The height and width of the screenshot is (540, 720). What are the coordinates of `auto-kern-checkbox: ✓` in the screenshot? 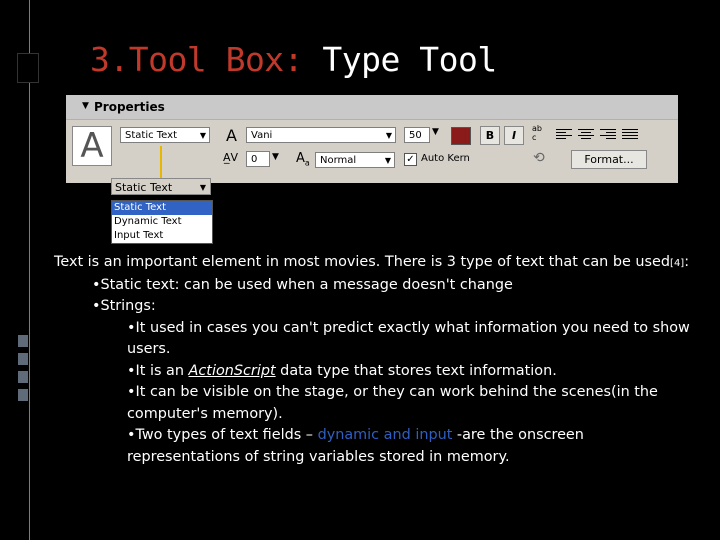 It's located at (410, 159).